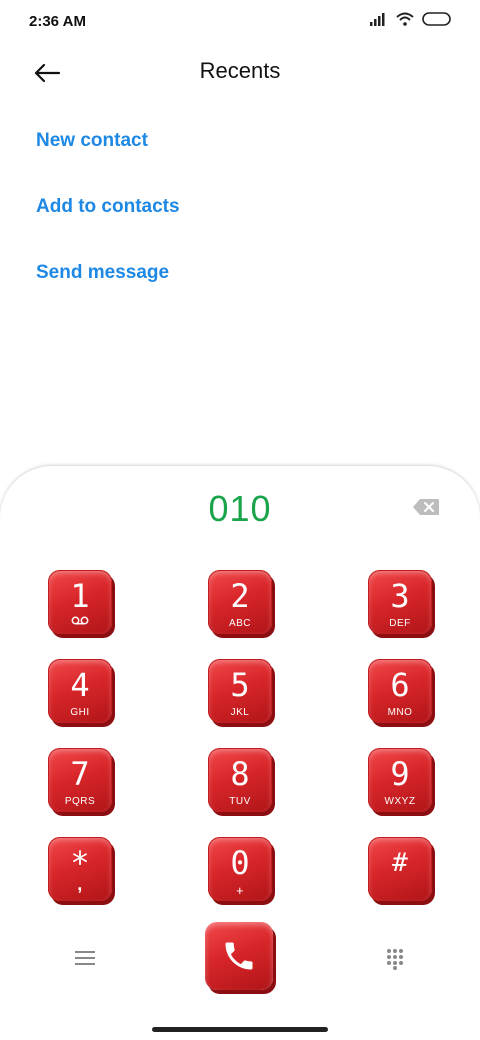  Describe the element at coordinates (80, 774) in the screenshot. I see `key-digit: 7` at that location.